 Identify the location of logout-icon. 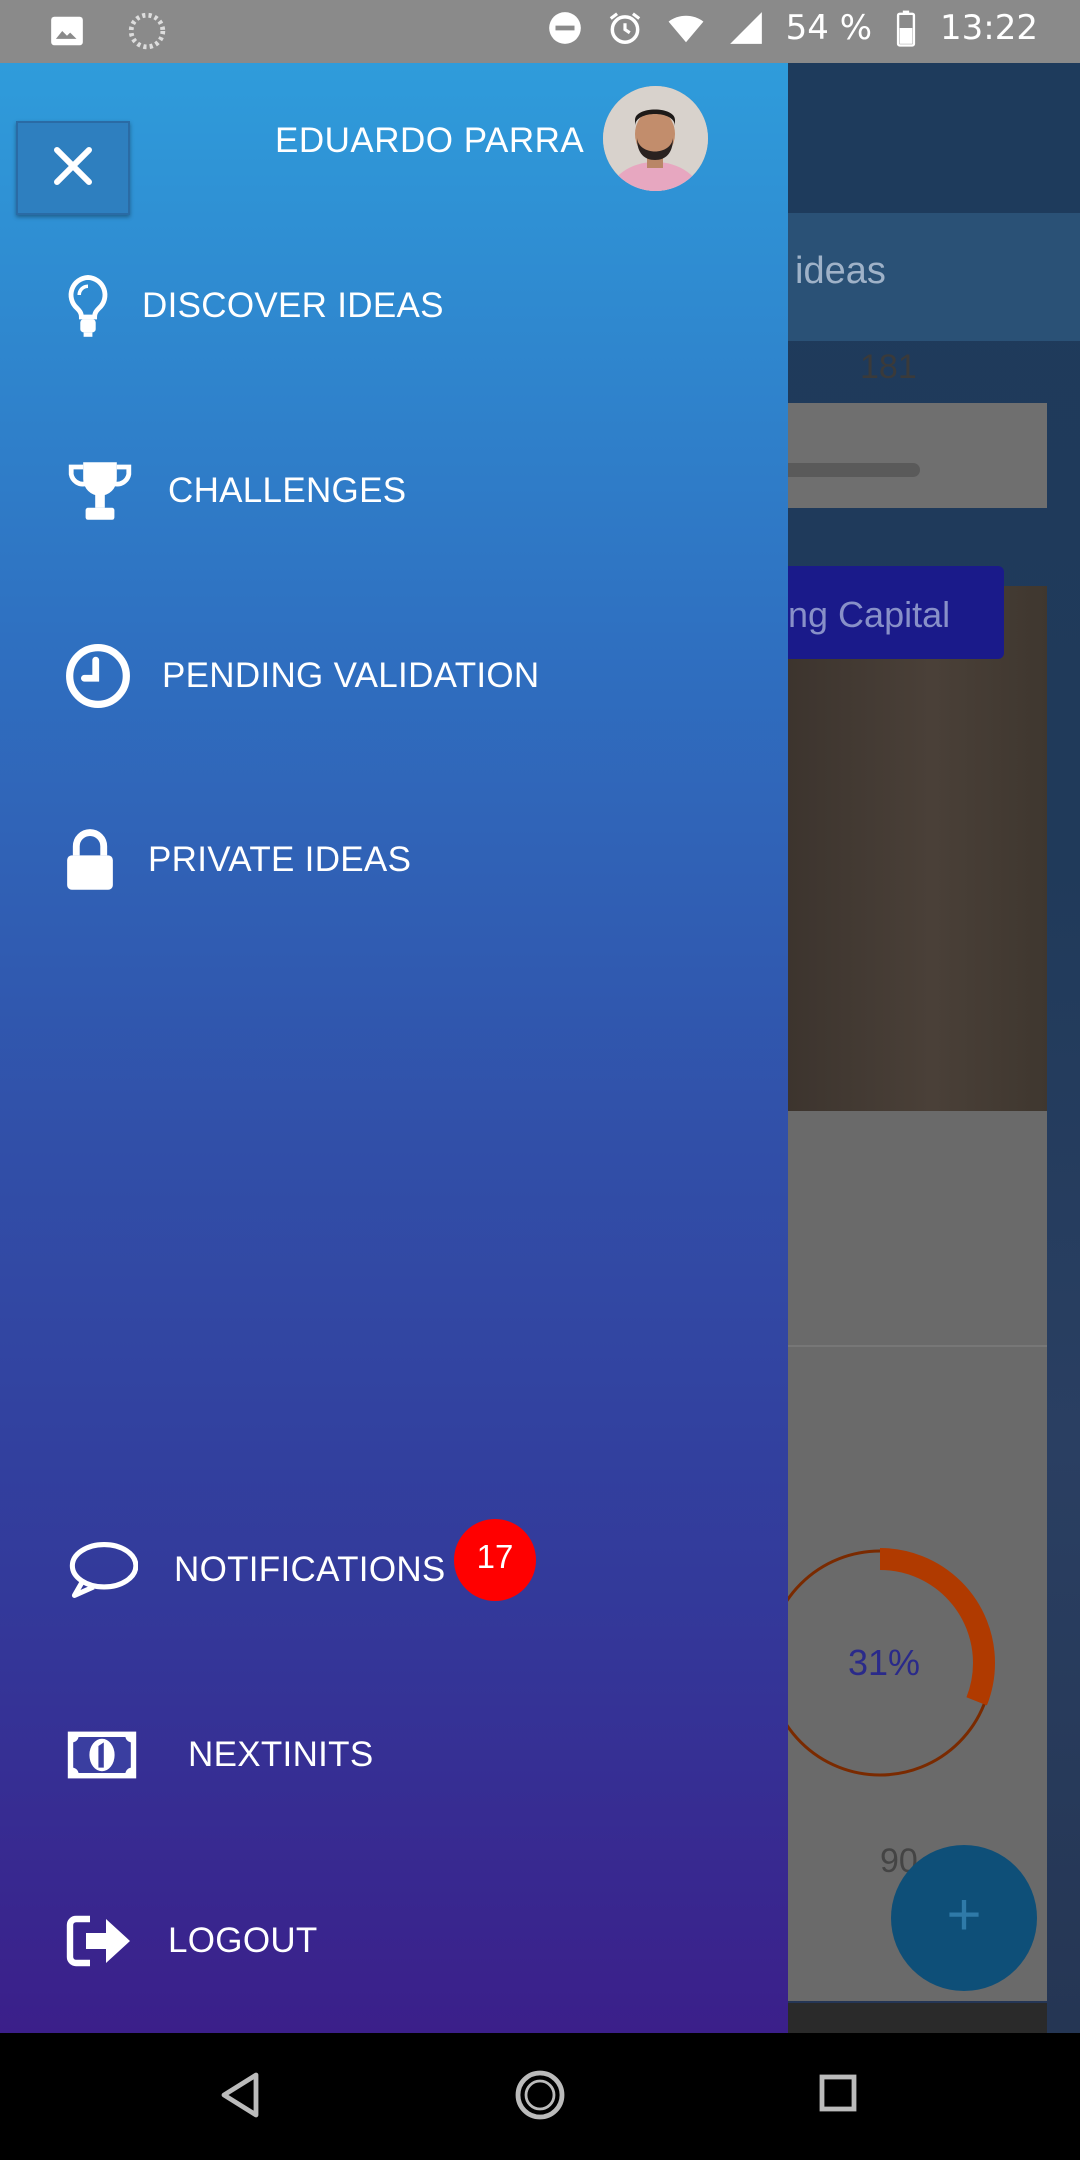
(100, 1941).